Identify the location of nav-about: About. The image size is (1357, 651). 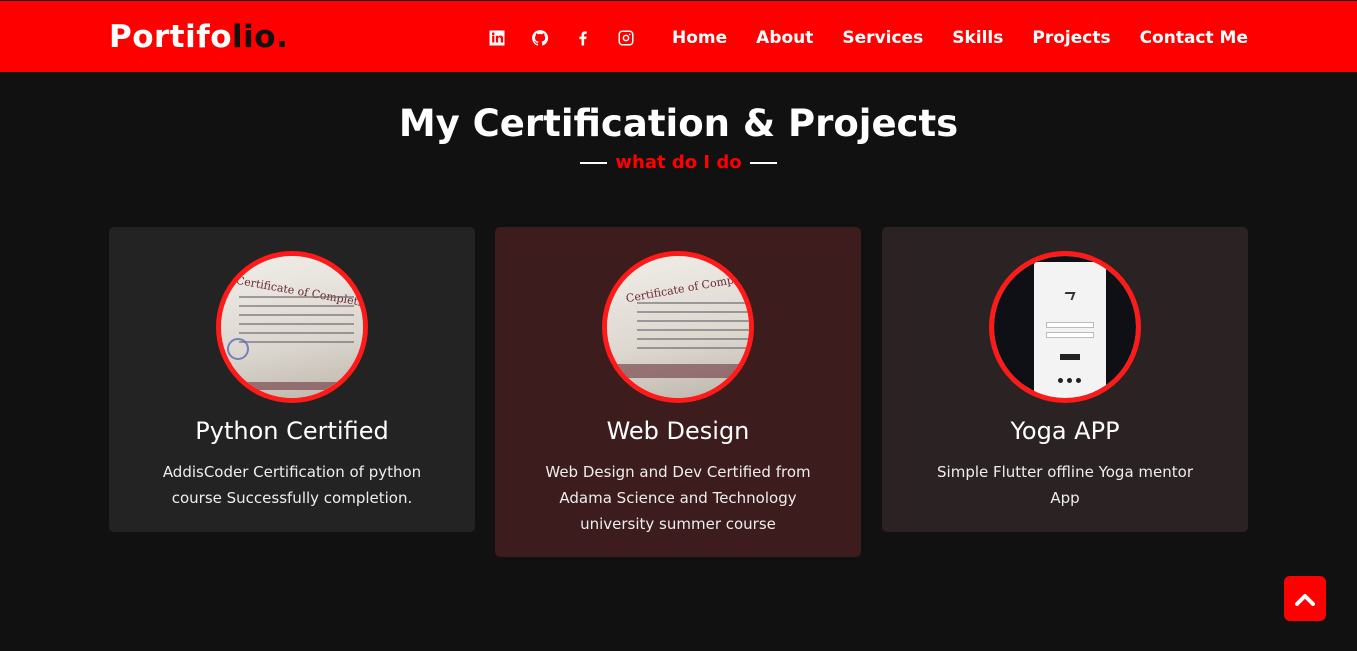
(784, 38).